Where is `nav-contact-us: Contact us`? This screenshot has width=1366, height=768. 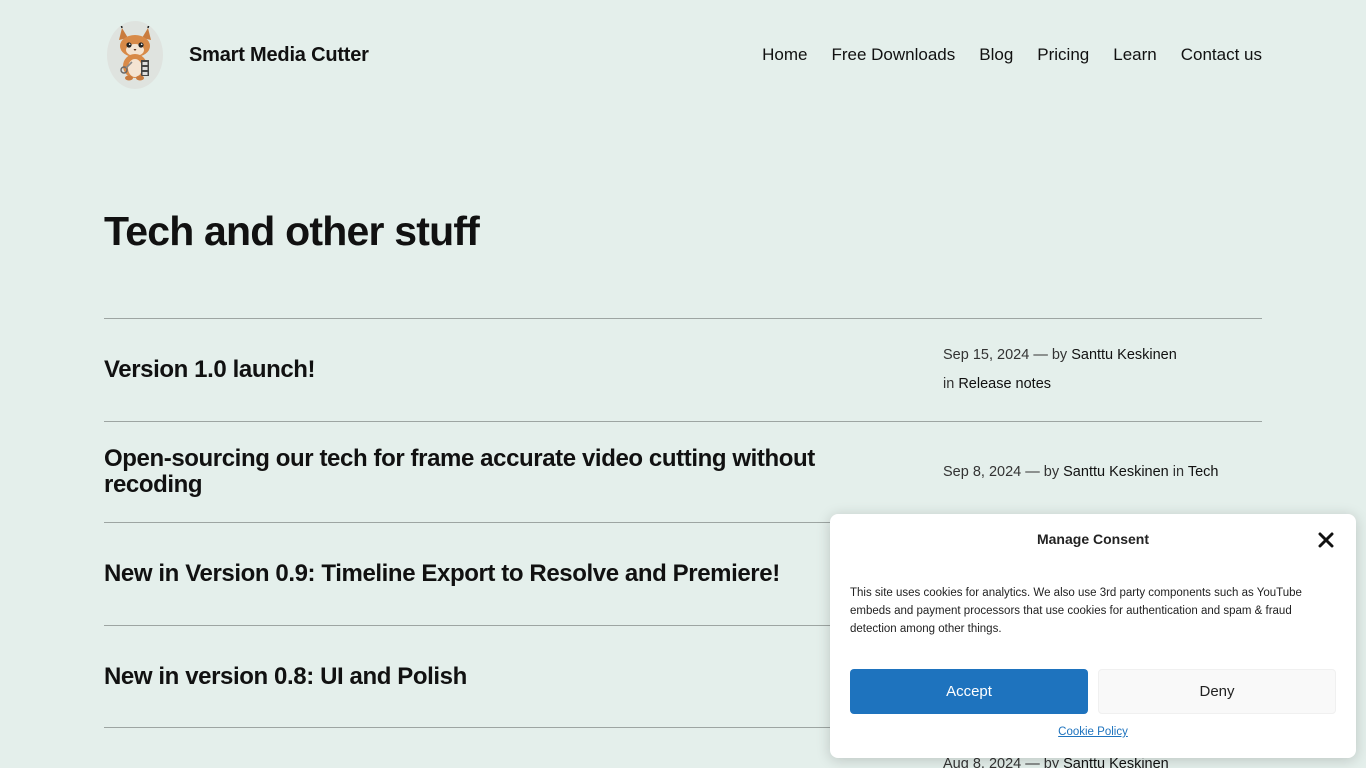
nav-contact-us: Contact us is located at coordinates (1221, 55).